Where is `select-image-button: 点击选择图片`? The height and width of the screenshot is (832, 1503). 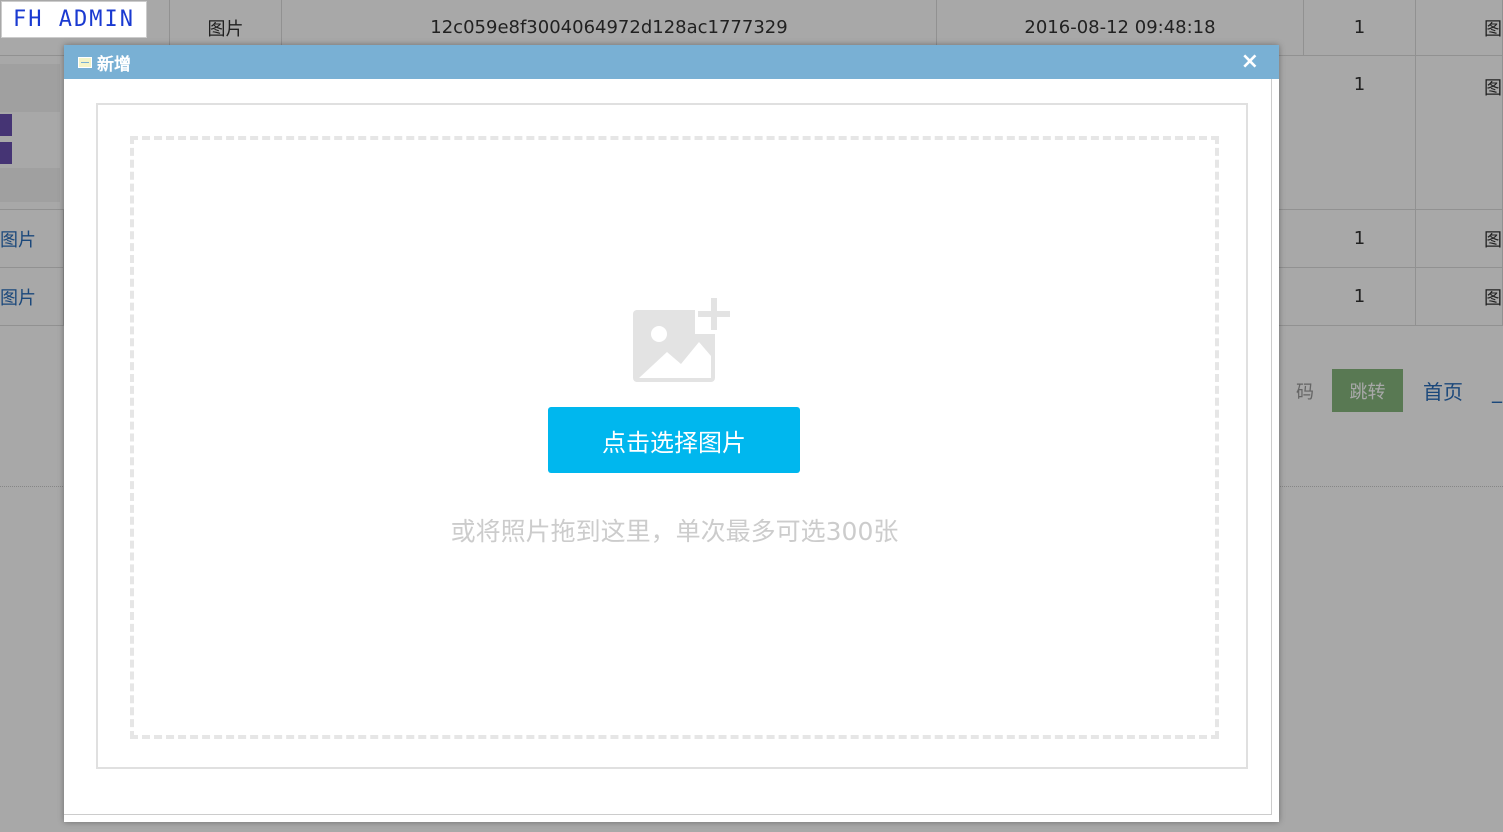
select-image-button: 点击选择图片 is located at coordinates (674, 440).